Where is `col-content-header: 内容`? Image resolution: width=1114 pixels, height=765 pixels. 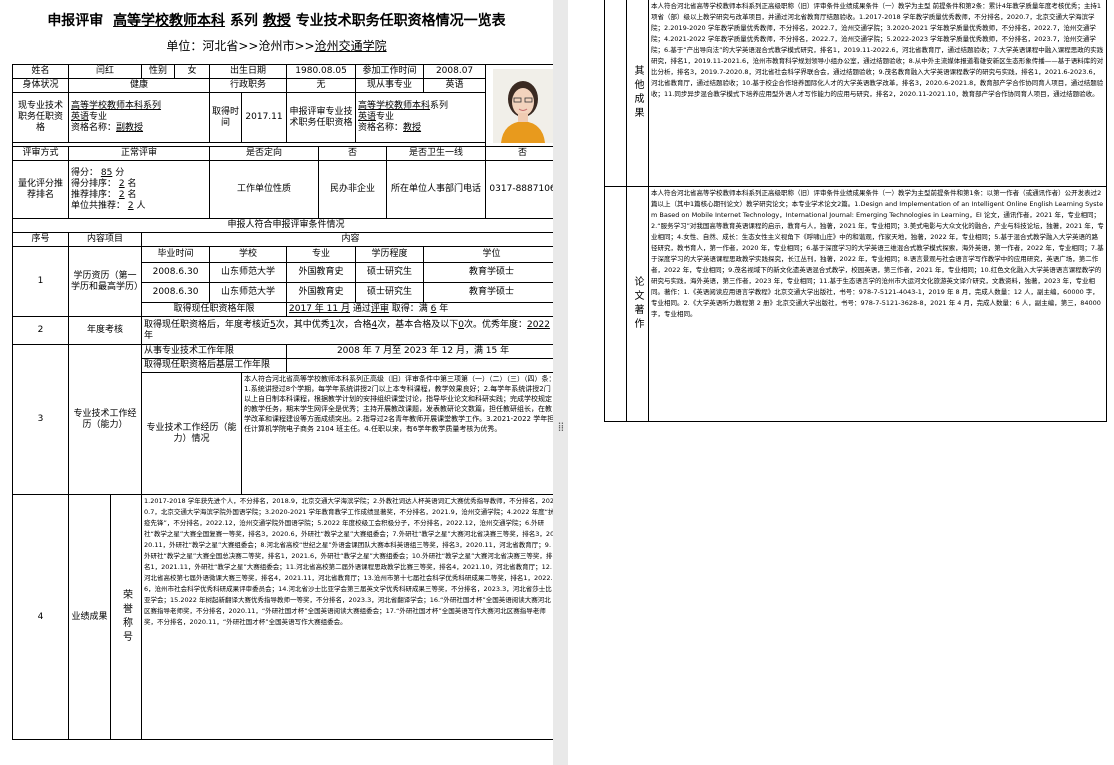 col-content-header: 内容 is located at coordinates (347, 239).